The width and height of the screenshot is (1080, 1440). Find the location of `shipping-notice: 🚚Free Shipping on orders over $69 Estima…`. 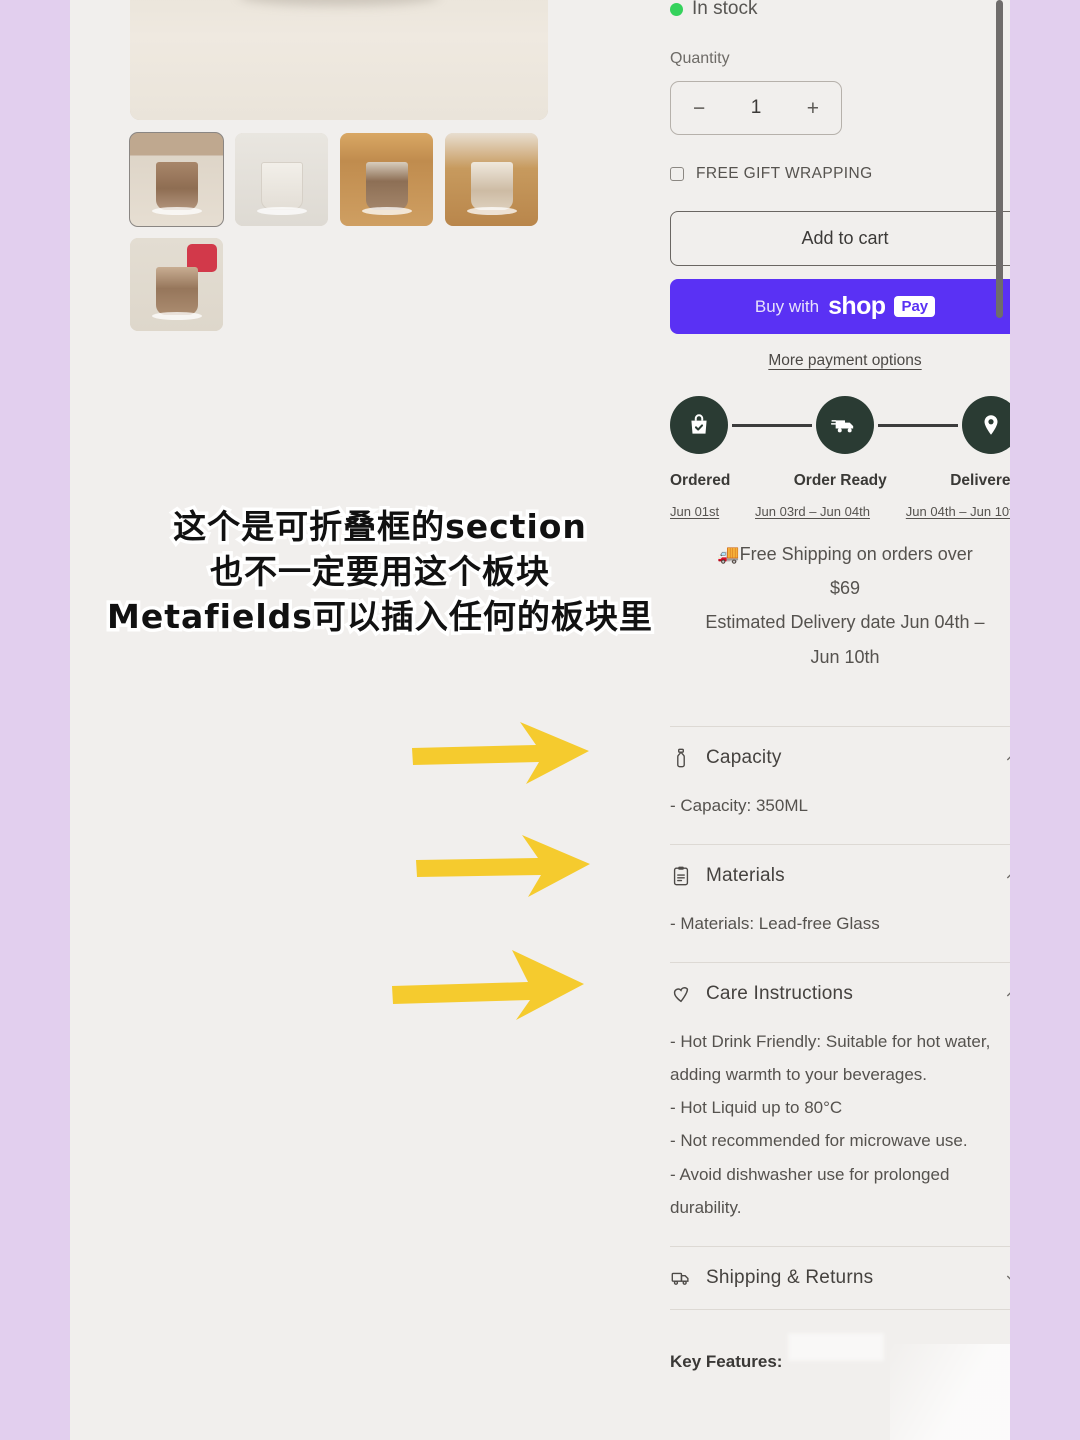

shipping-notice: 🚚Free Shipping on orders over $69 Estima… is located at coordinates (840, 605).